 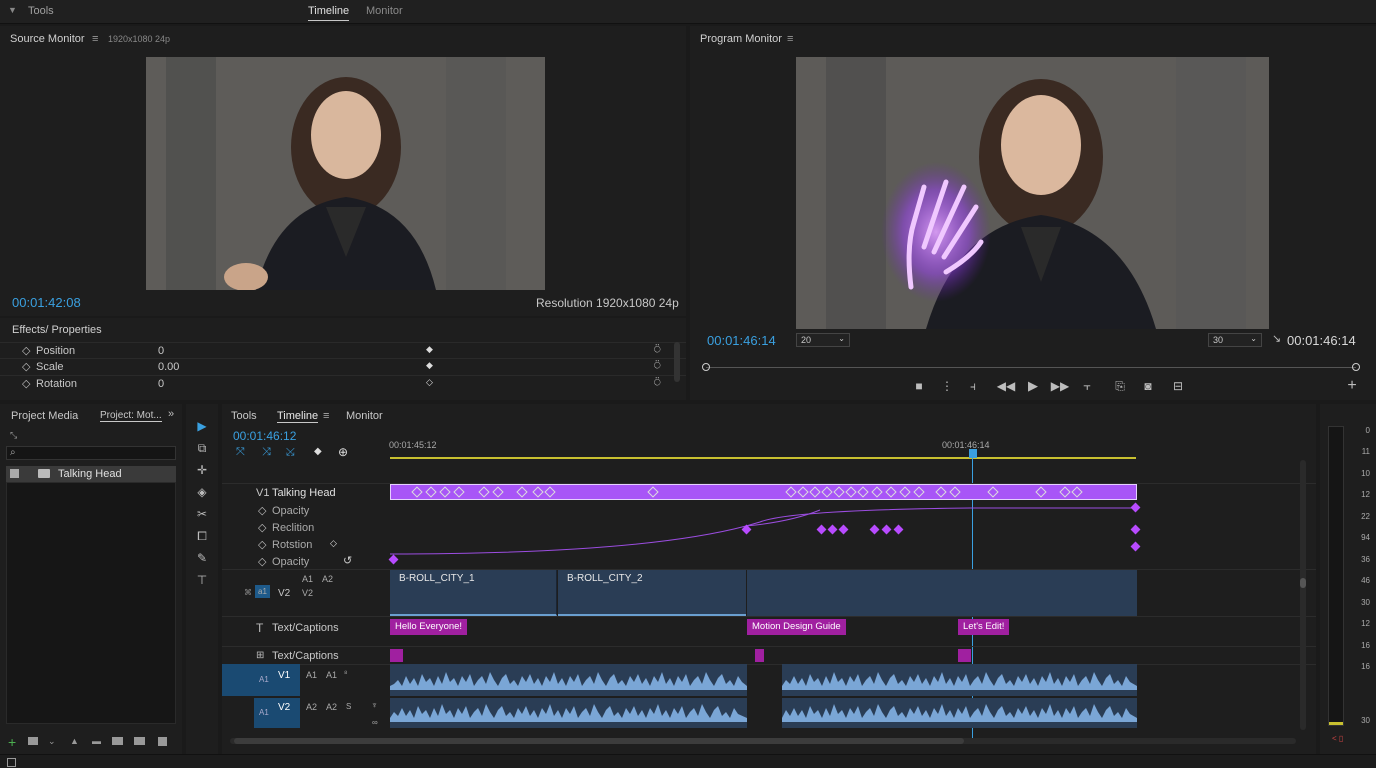 What do you see at coordinates (12, 10) in the screenshot?
I see `tools-menu-icon: ▼` at bounding box center [12, 10].